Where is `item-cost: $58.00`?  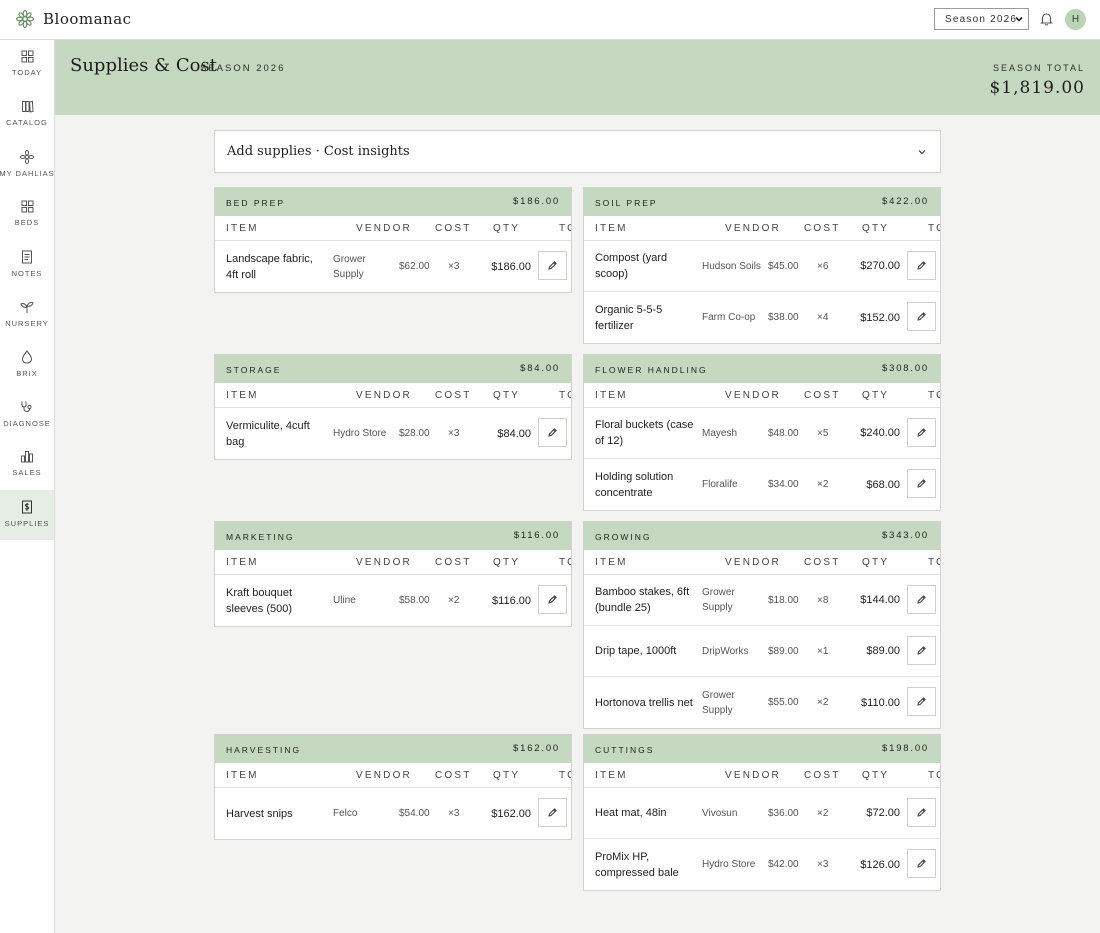
item-cost: $58.00 is located at coordinates (414, 600).